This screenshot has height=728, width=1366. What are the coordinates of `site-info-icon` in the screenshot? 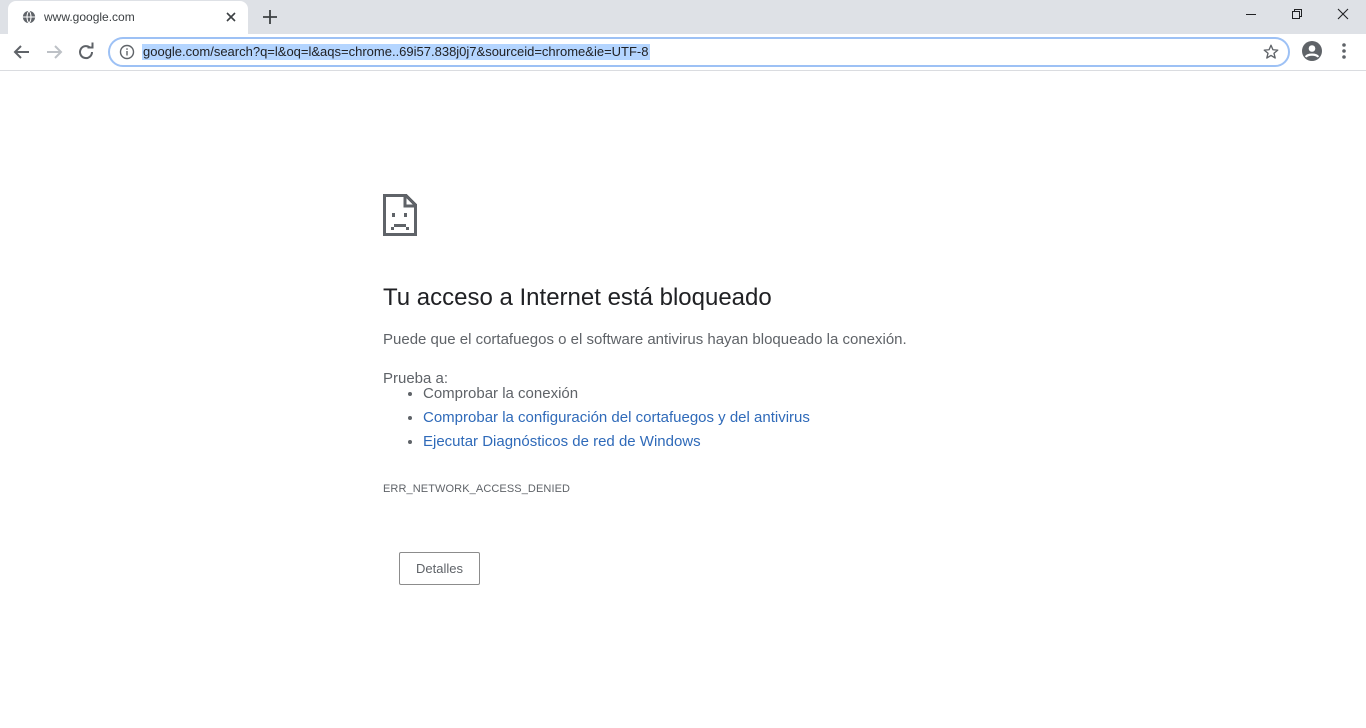 It's located at (127, 52).